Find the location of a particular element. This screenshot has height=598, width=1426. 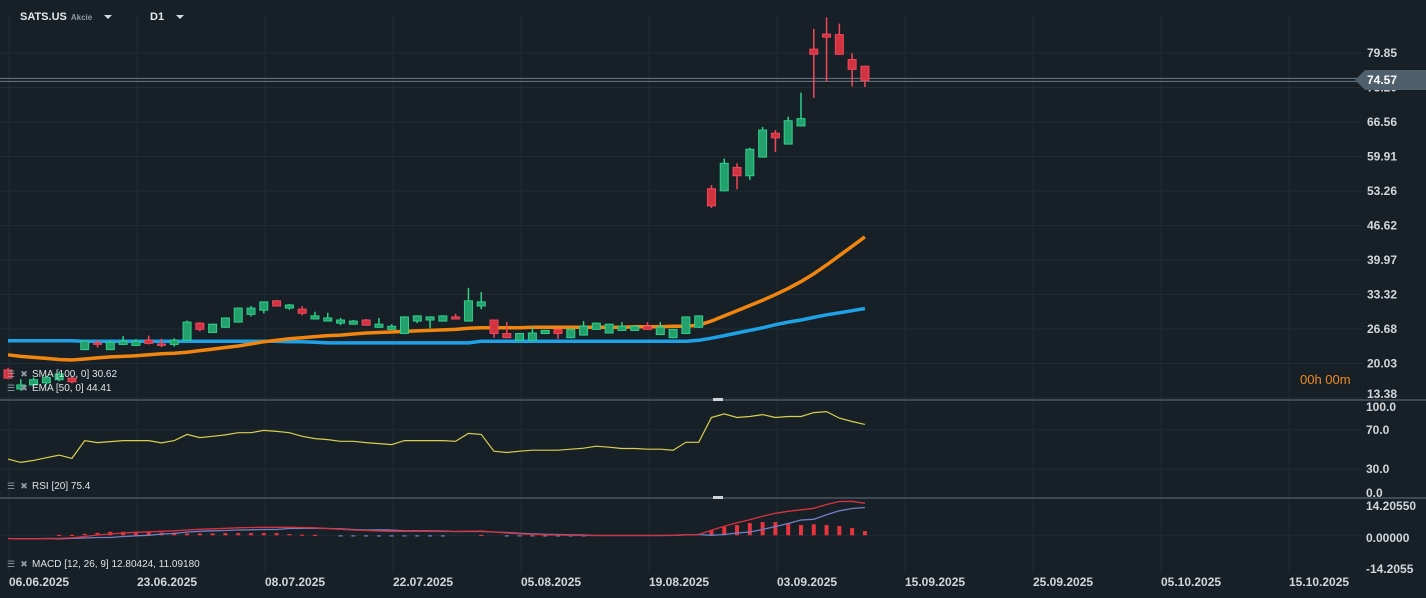

time-axis-label: 03.09.2025 is located at coordinates (807, 582).